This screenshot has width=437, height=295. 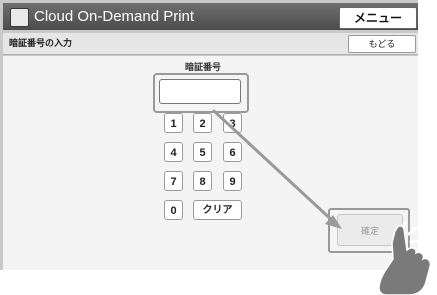 I want to click on guide-arrow-line, so click(x=274, y=167).